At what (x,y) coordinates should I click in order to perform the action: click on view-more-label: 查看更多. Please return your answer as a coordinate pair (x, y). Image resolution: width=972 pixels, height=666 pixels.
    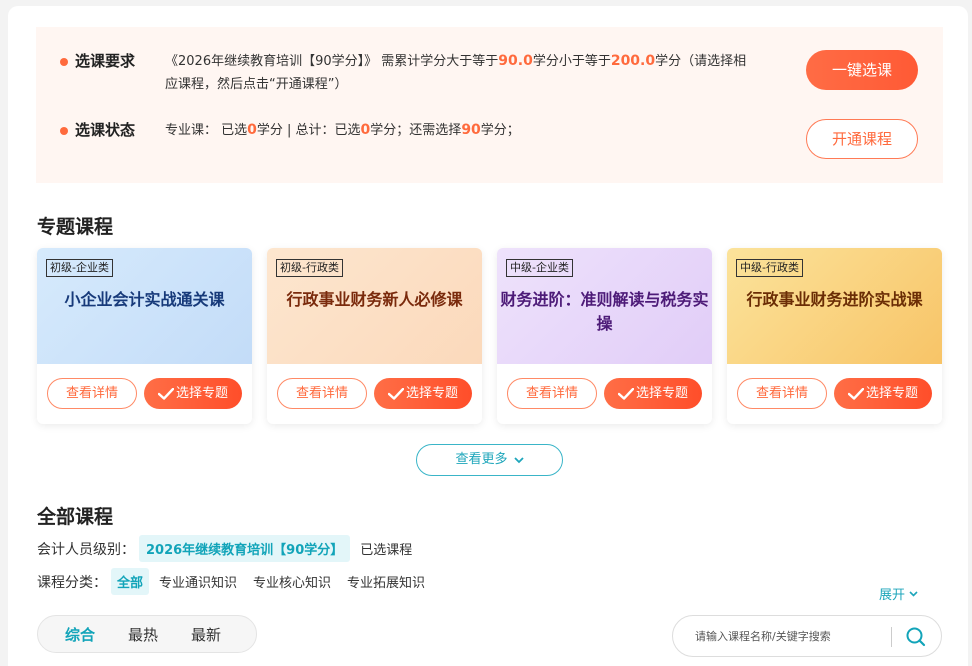
    Looking at the image, I should click on (481, 459).